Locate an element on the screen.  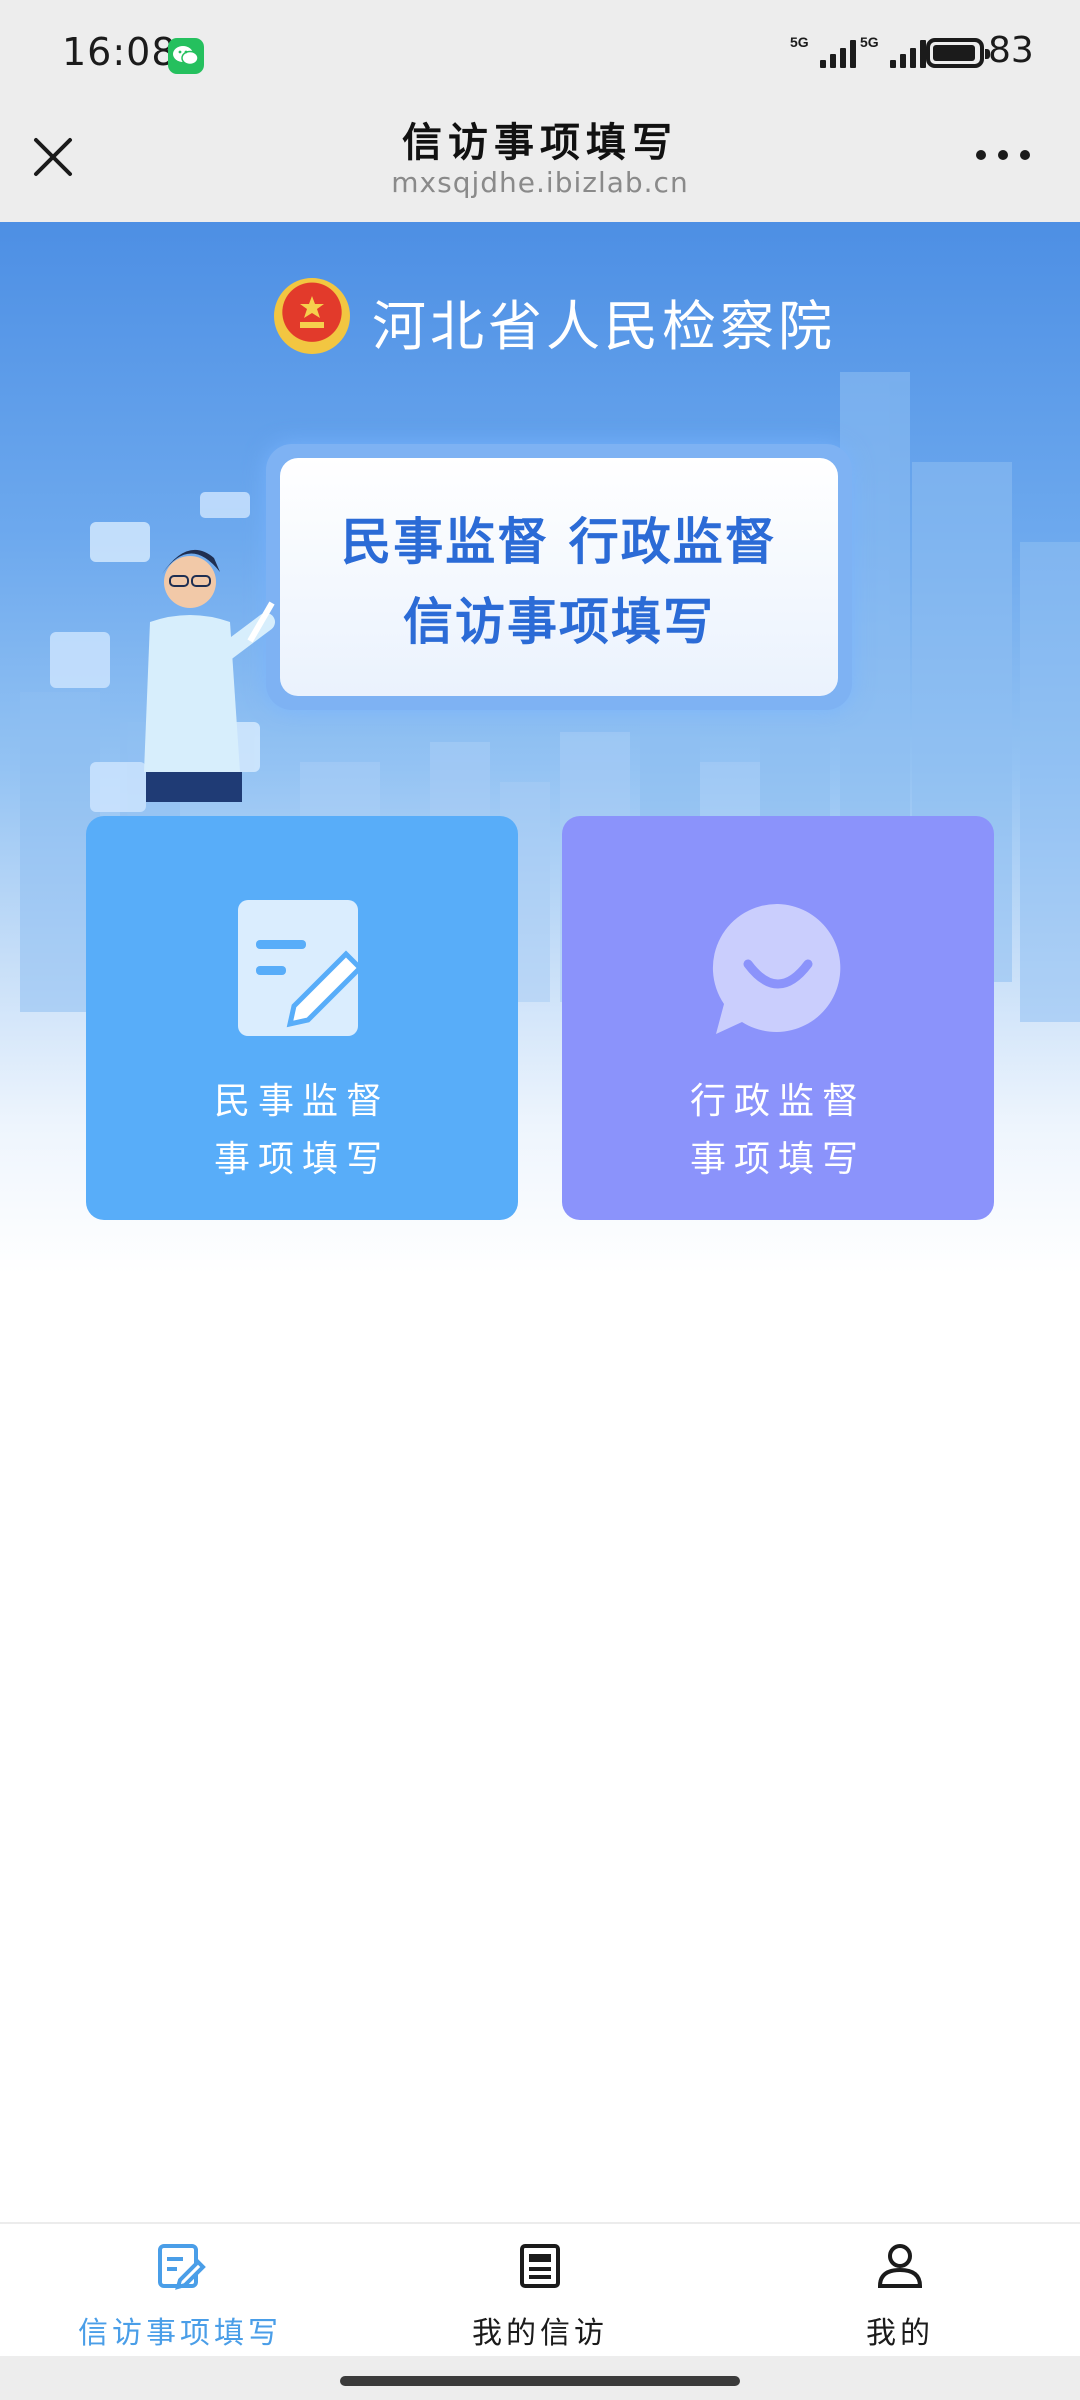
nav-label-petition-fill: 信访事项填写 is located at coordinates (180, 2333).